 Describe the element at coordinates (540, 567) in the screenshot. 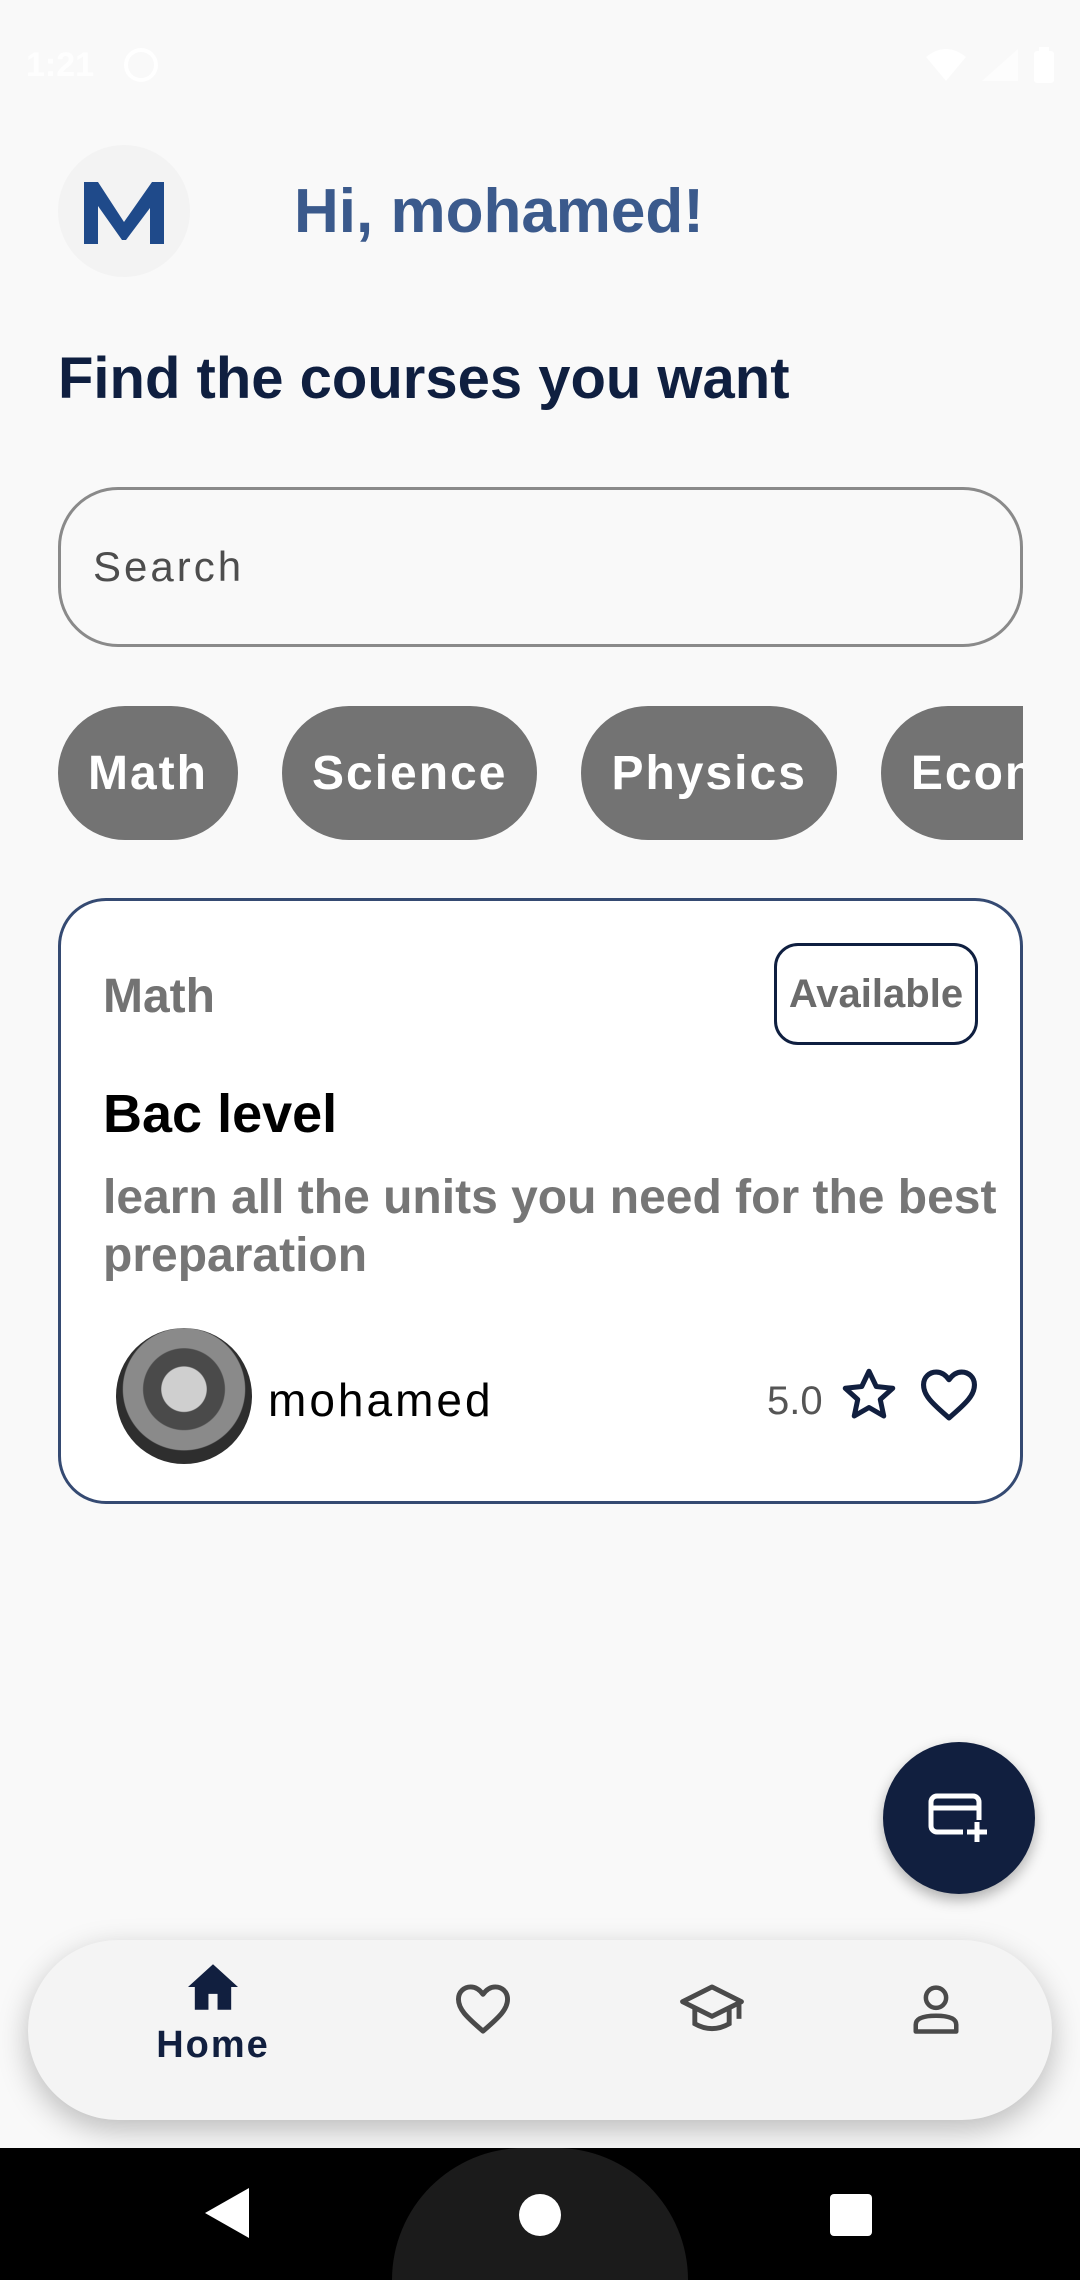

I see `search-input: Search` at that location.